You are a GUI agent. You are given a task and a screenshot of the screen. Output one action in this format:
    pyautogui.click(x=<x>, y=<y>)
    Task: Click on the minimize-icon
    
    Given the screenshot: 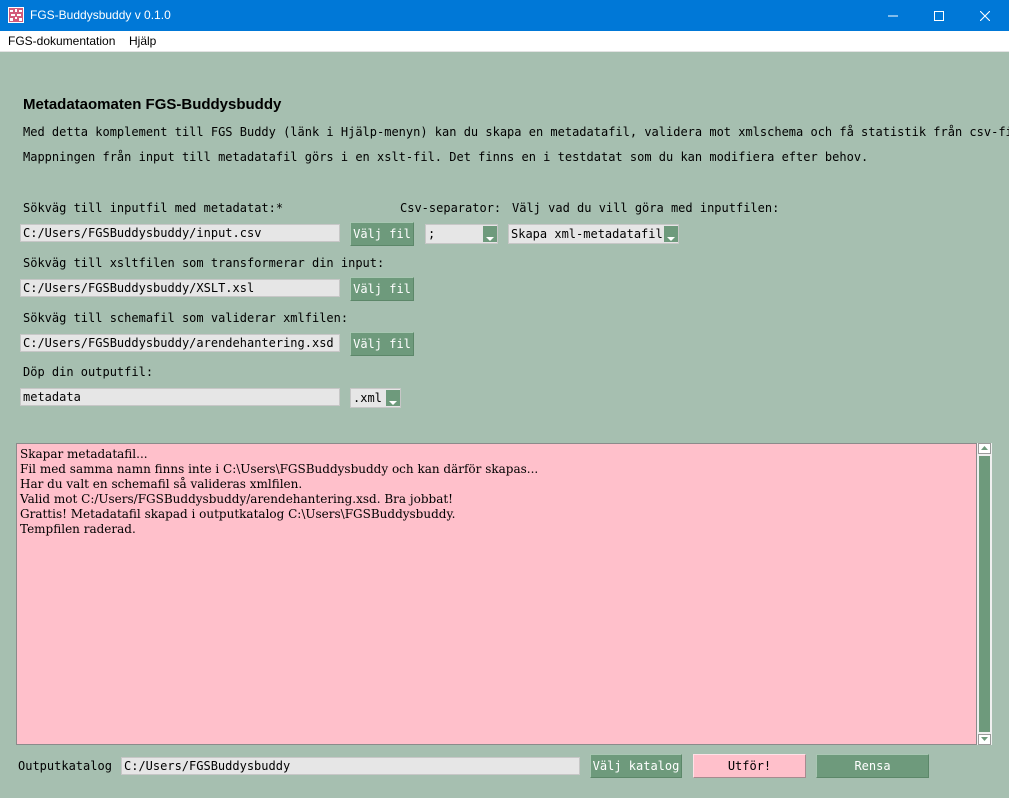 What is the action you would take?
    pyautogui.click(x=893, y=15)
    